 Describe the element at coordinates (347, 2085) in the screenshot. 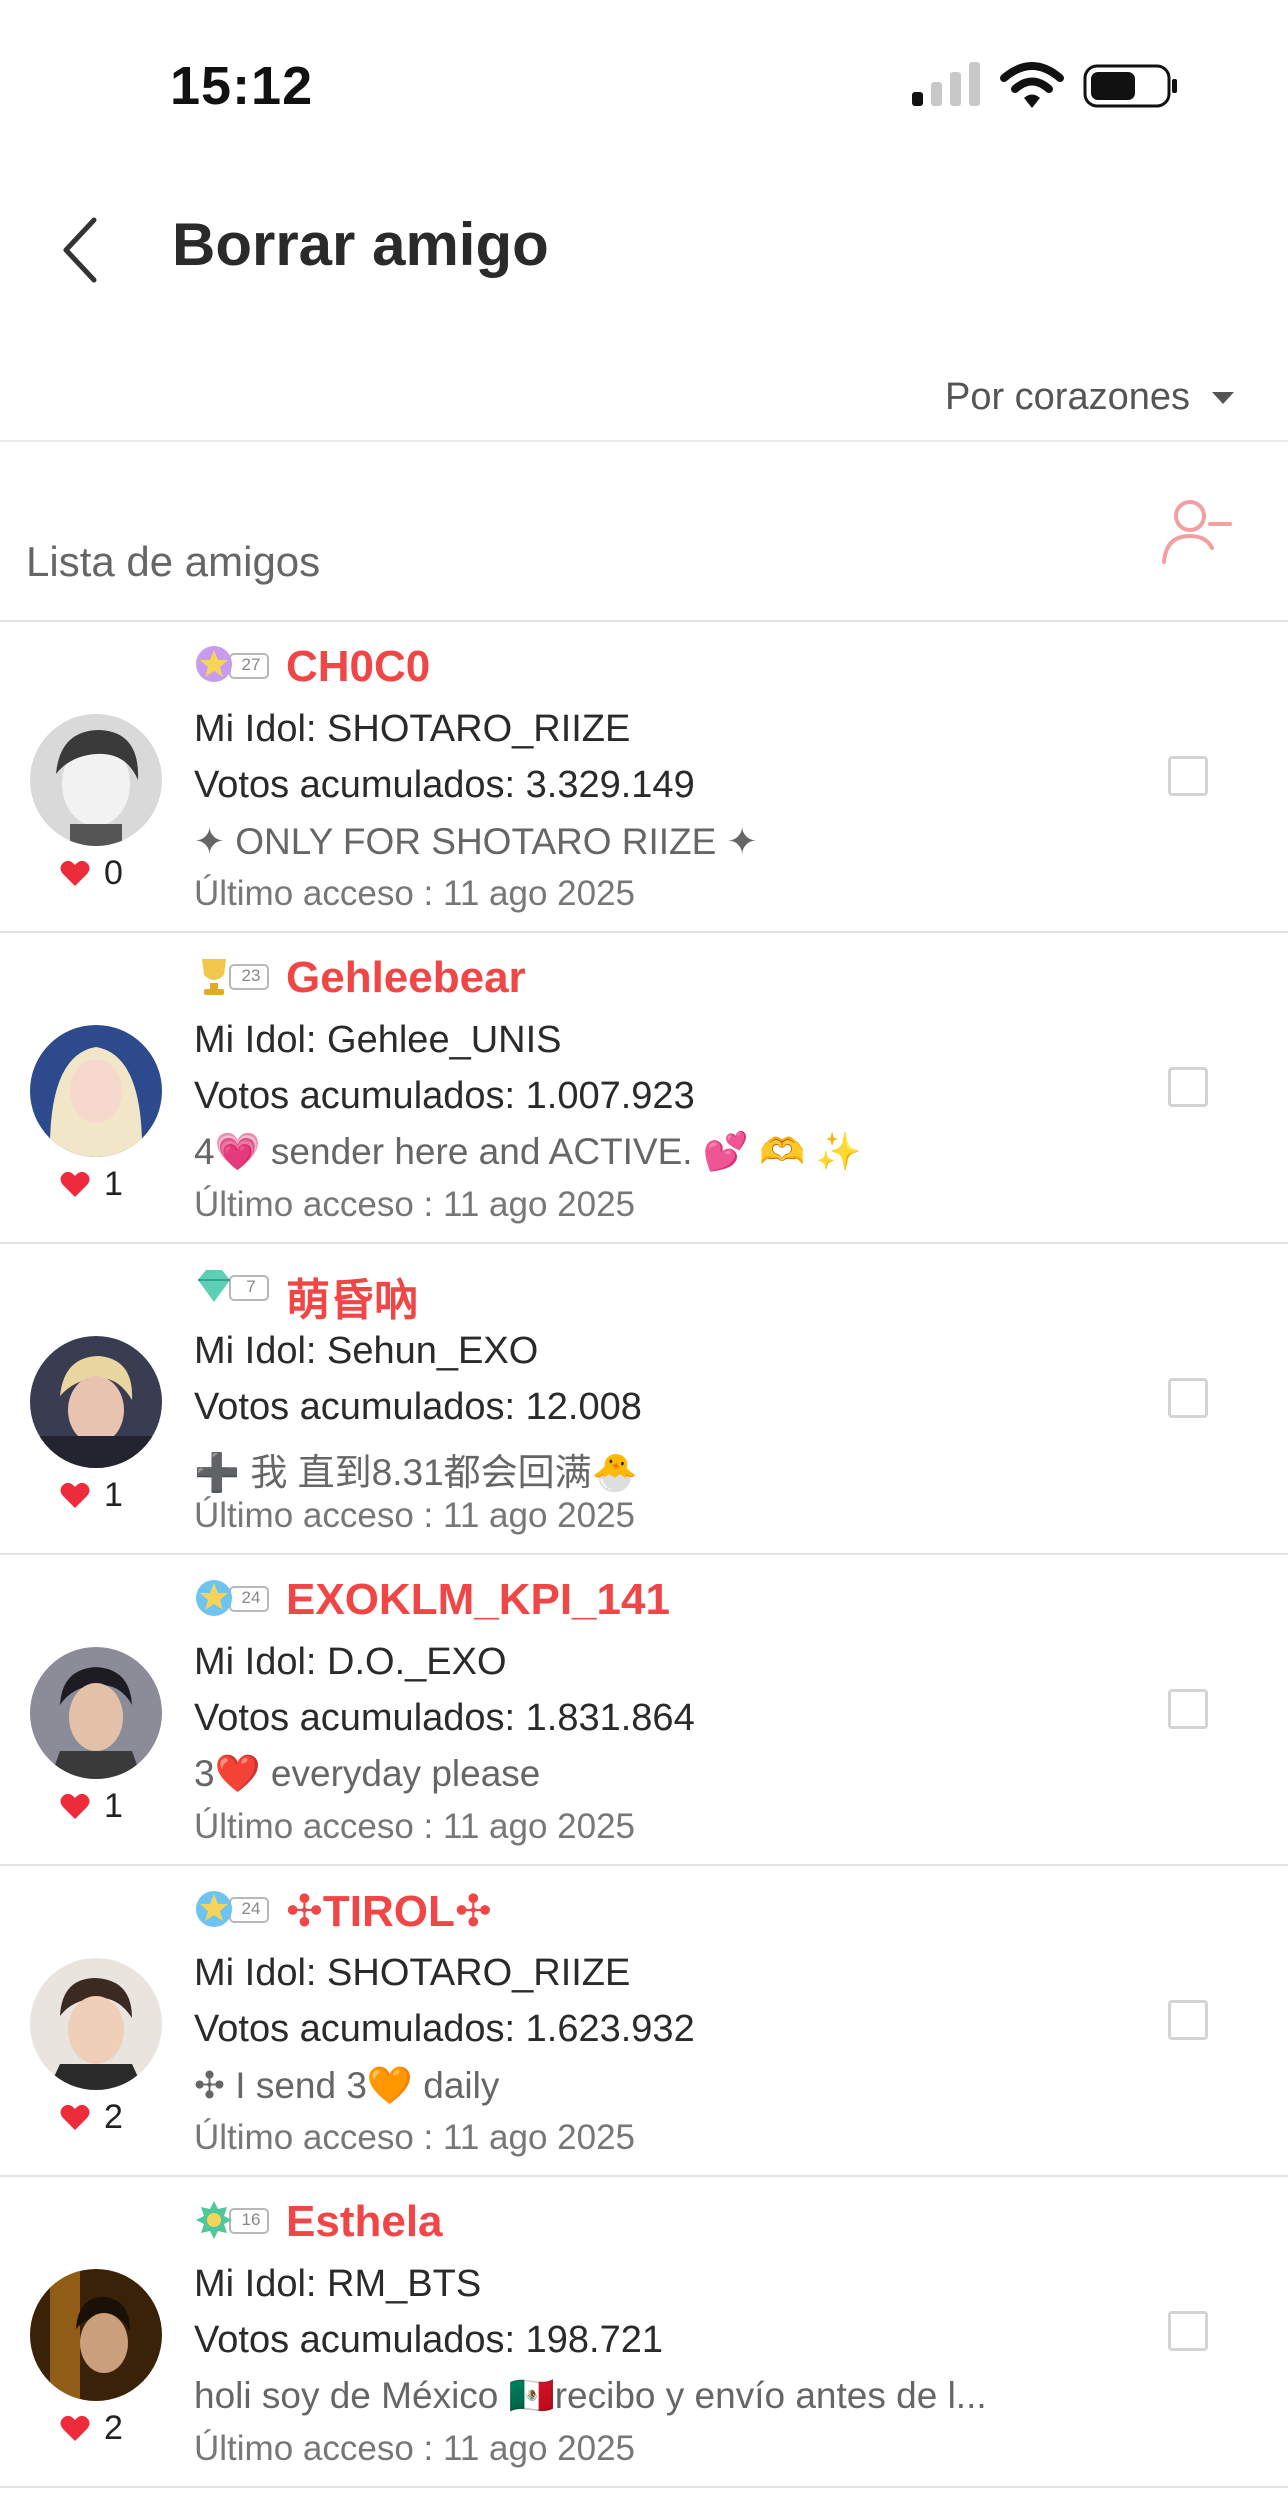

I see `friend-bio: ✣ I send 3🧡 daily` at that location.